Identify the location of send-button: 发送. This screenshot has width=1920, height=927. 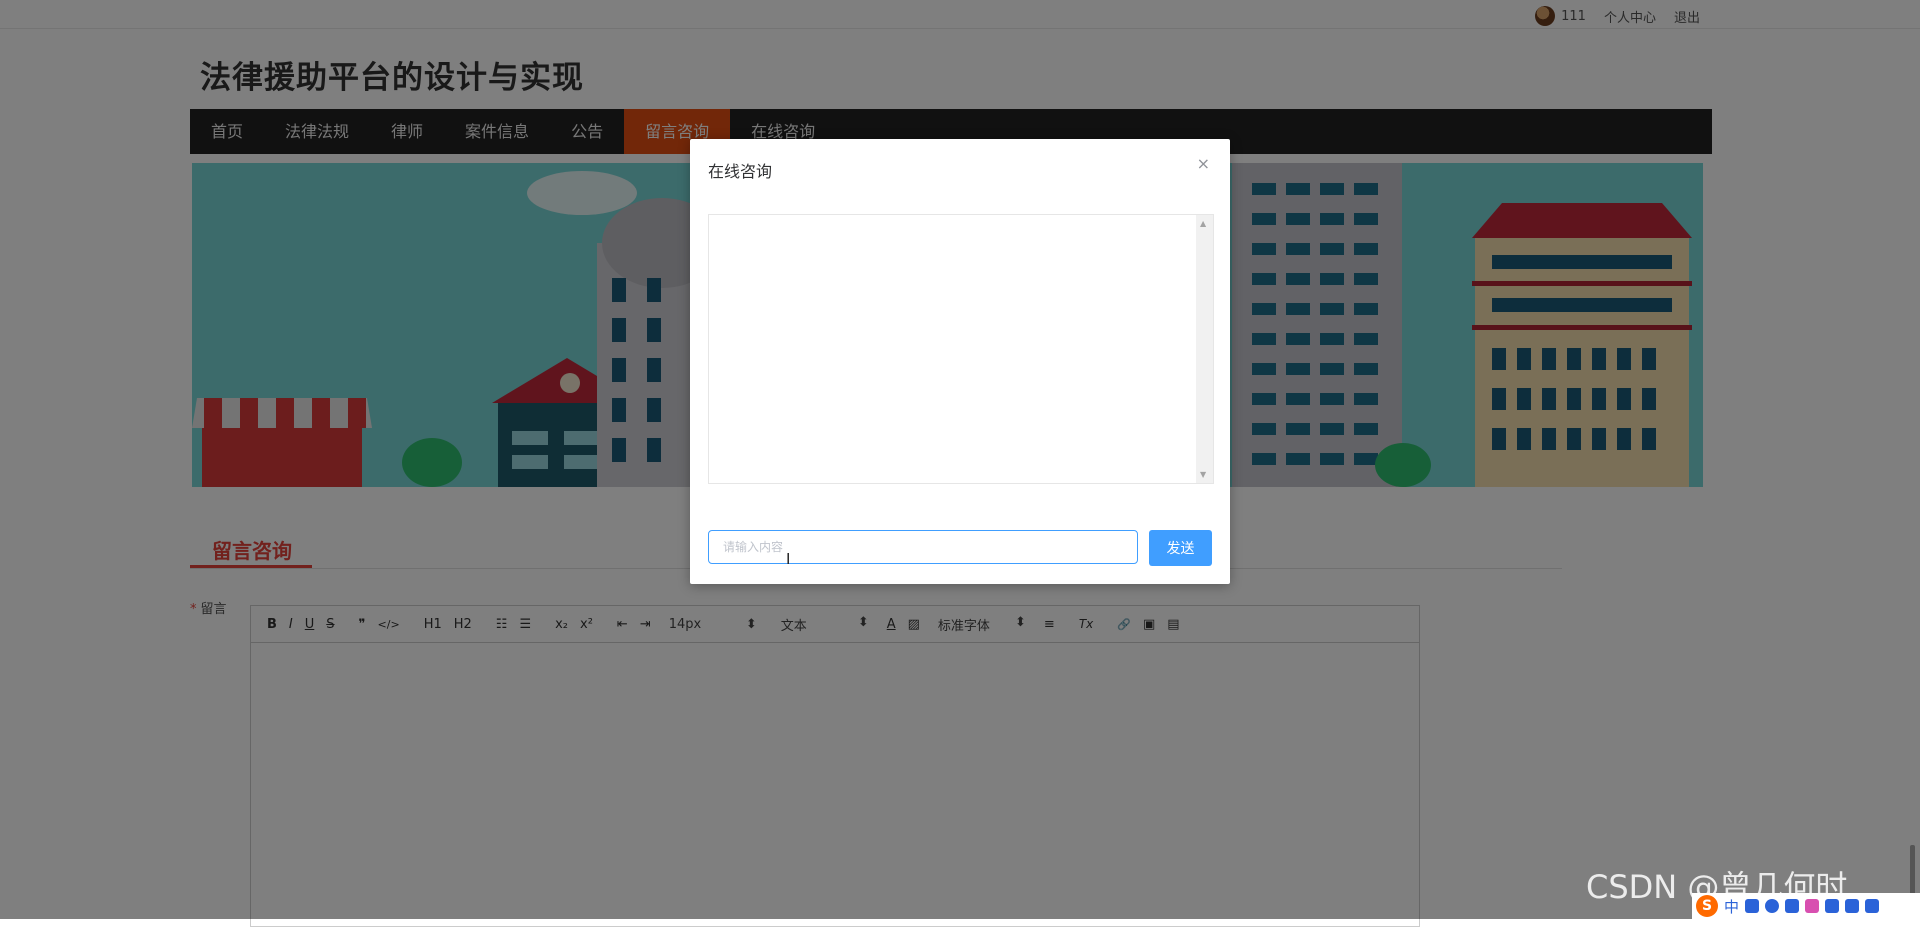
(1180, 548).